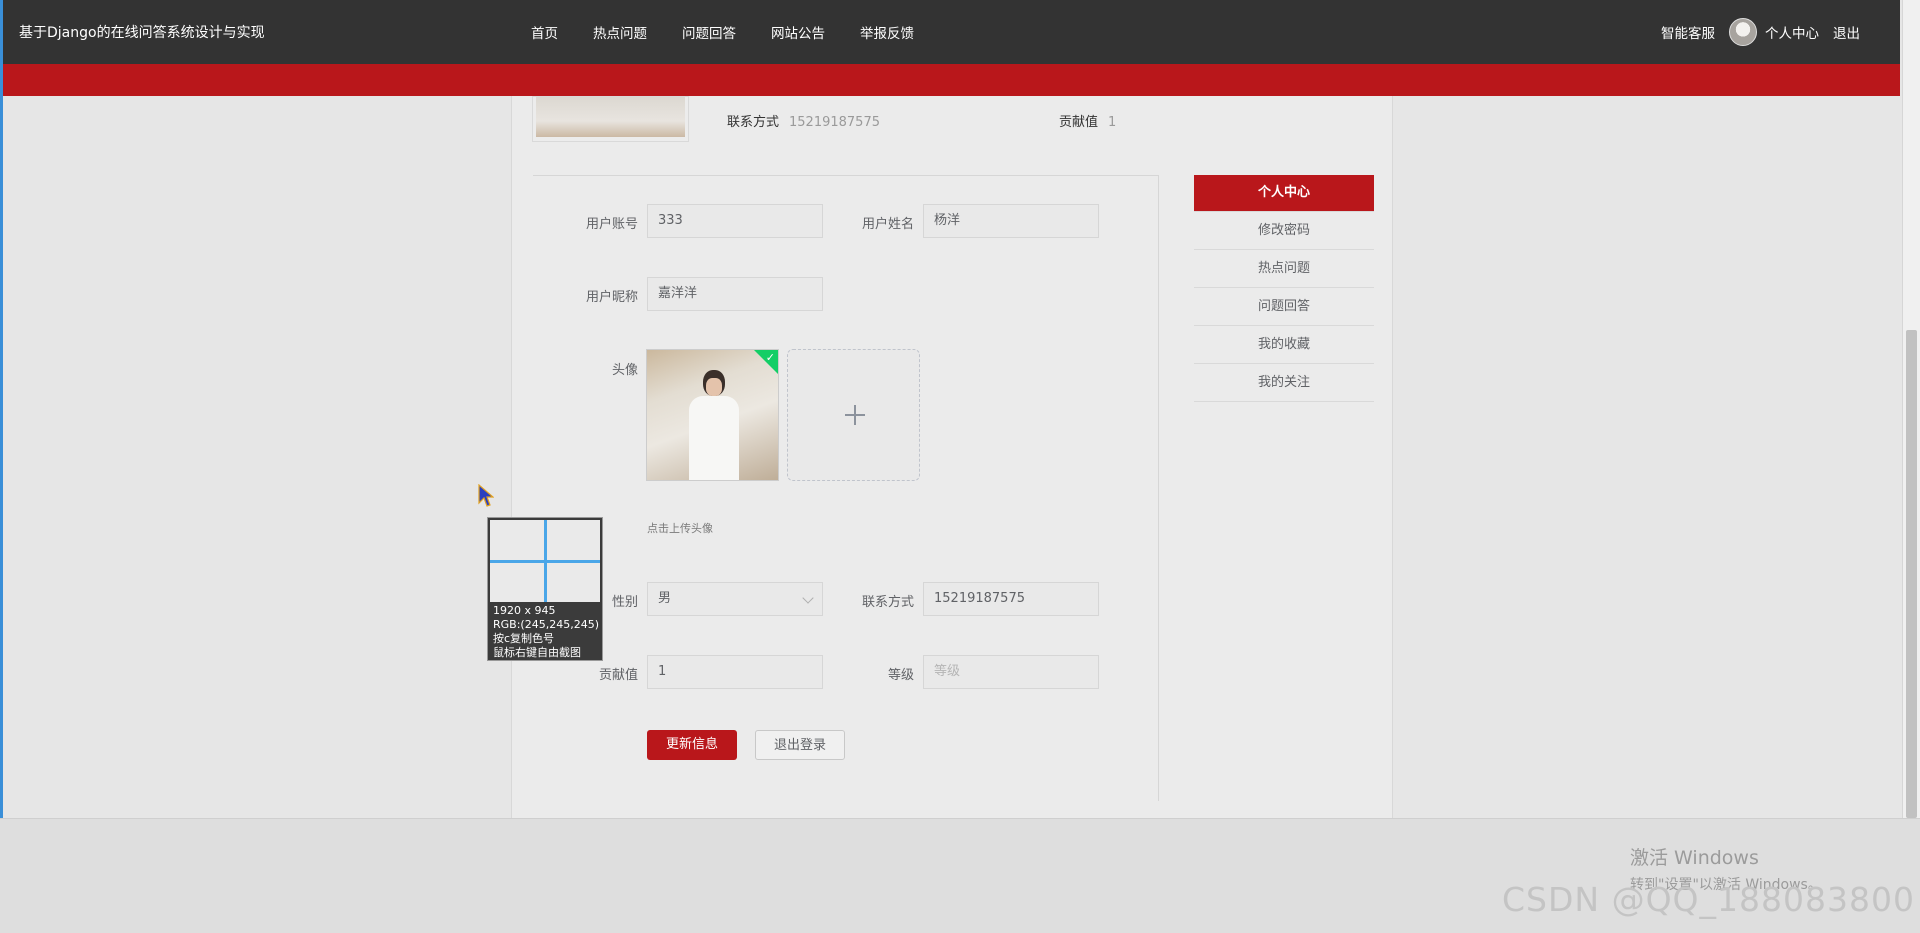 The height and width of the screenshot is (933, 1920). I want to click on side-item-question-answers: 问题回答, so click(1284, 307).